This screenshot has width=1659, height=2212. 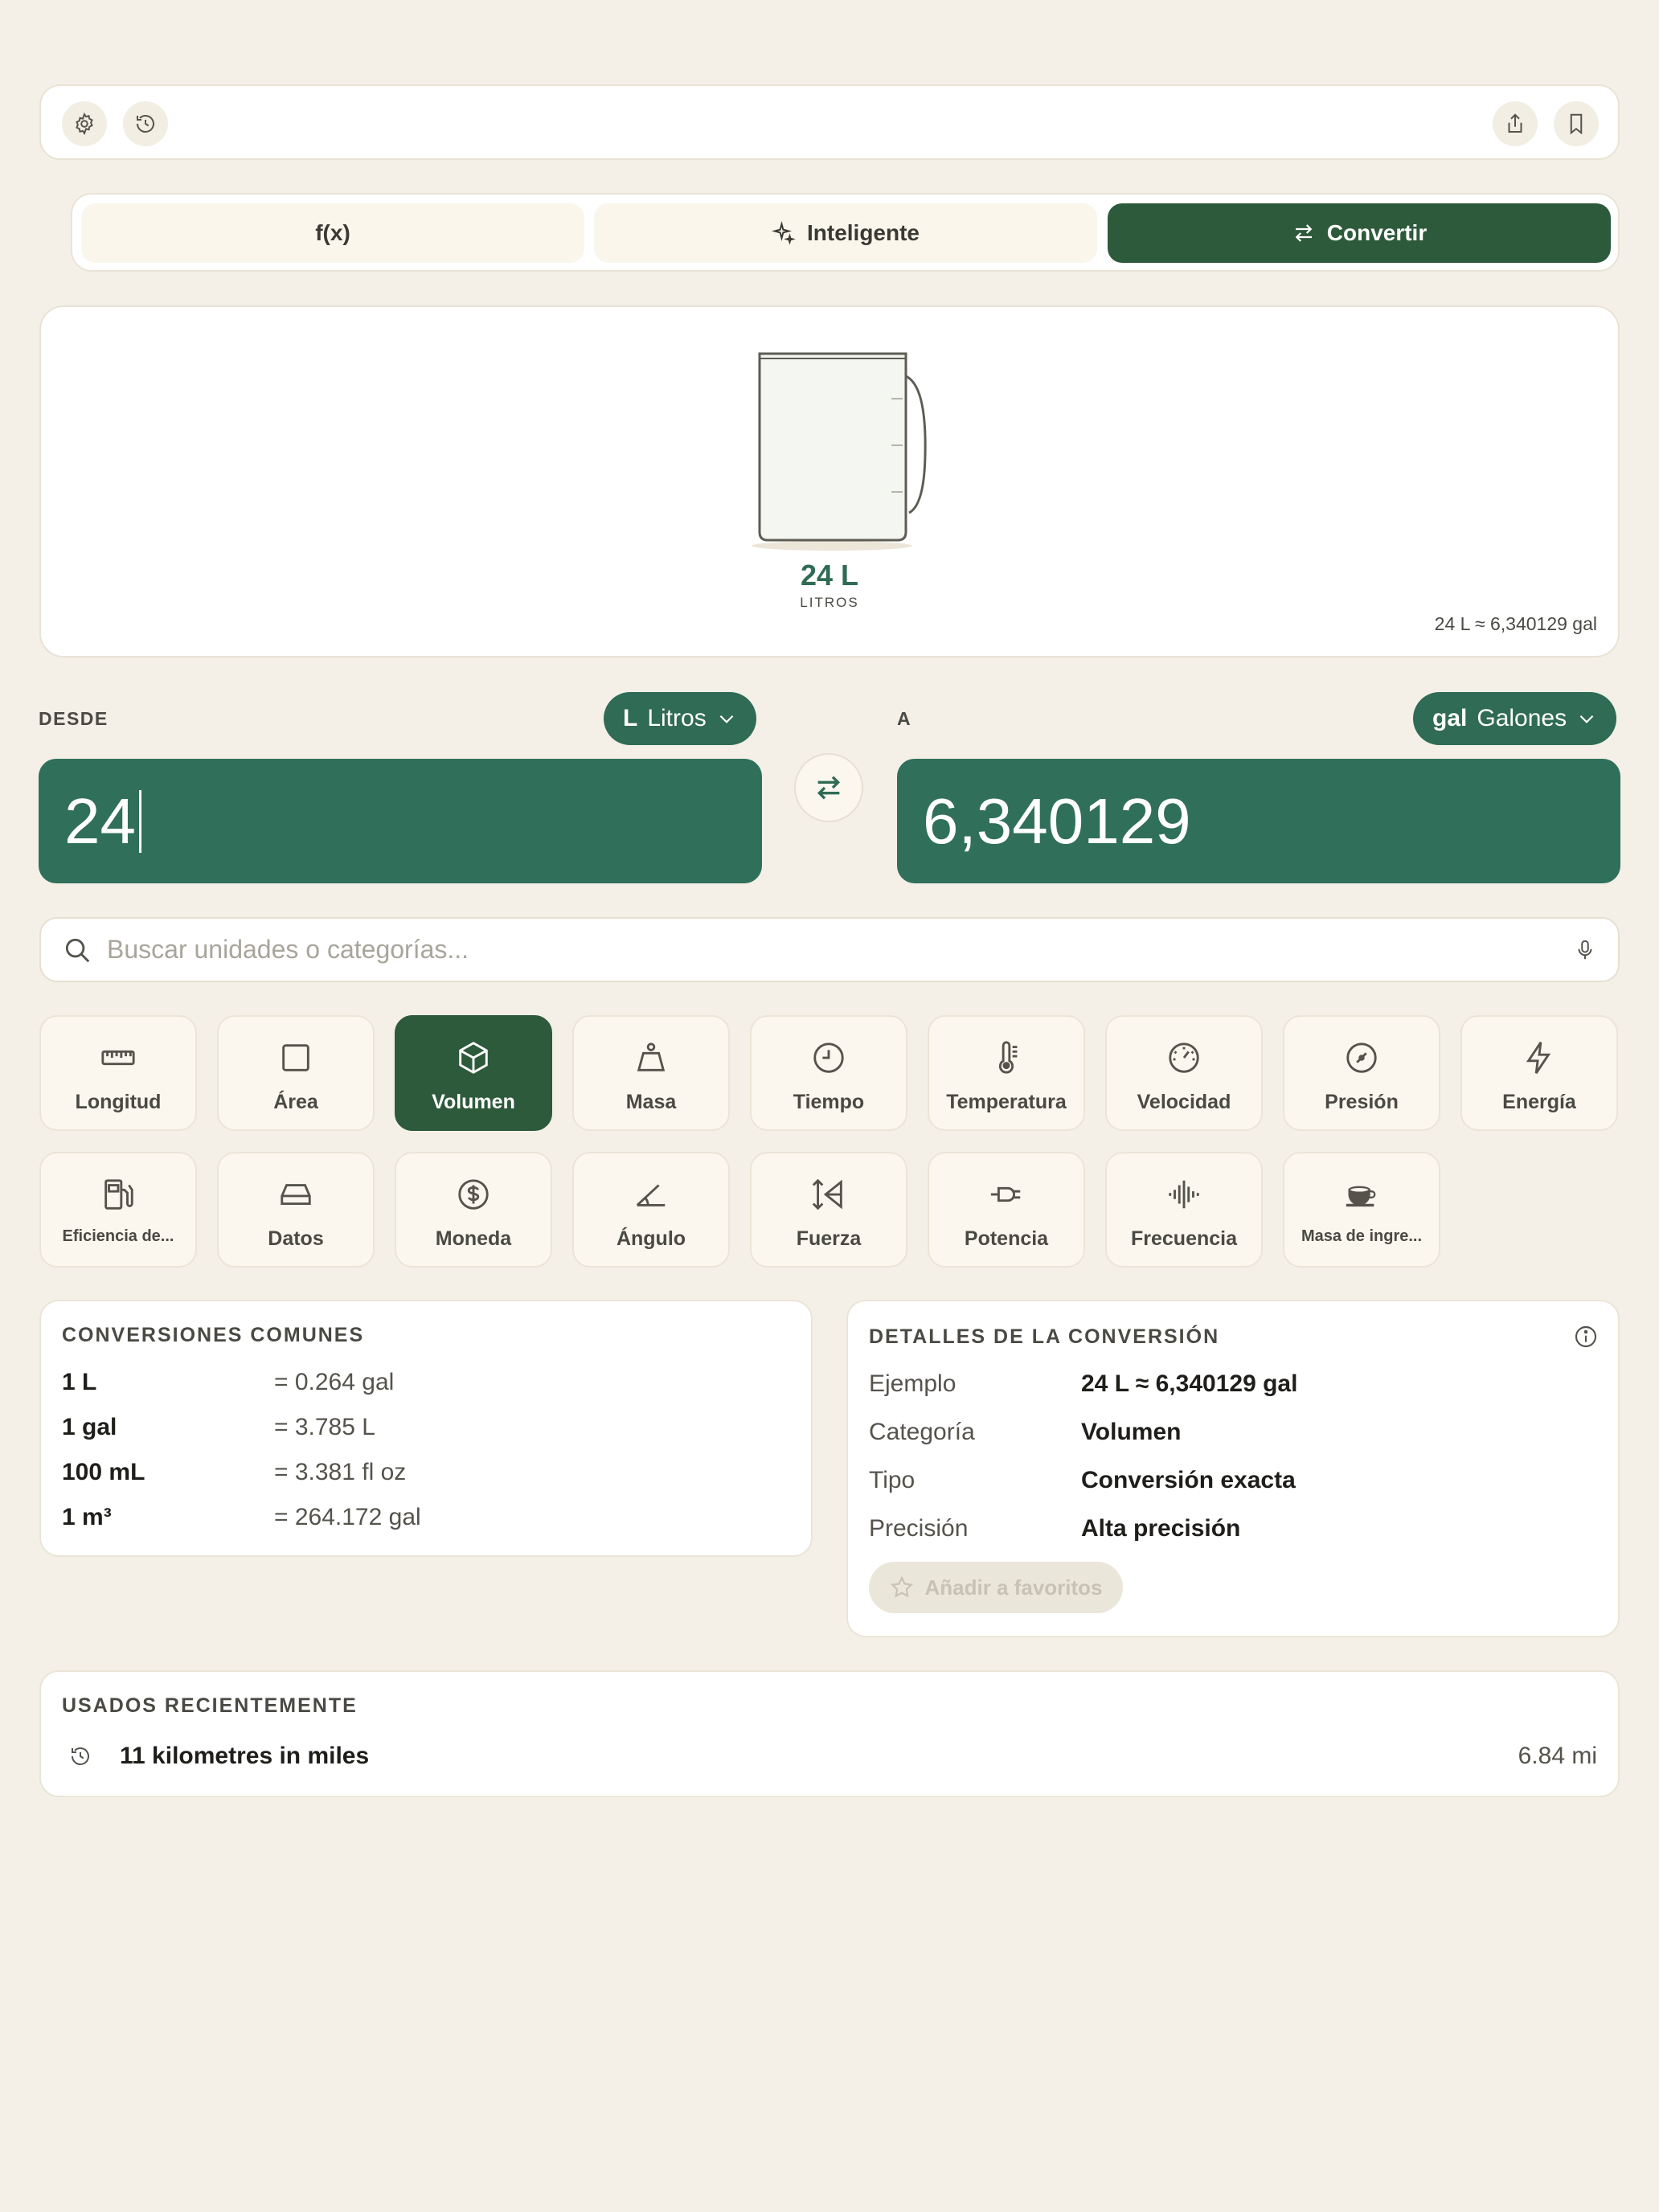 What do you see at coordinates (828, 1058) in the screenshot?
I see `clock-icon` at bounding box center [828, 1058].